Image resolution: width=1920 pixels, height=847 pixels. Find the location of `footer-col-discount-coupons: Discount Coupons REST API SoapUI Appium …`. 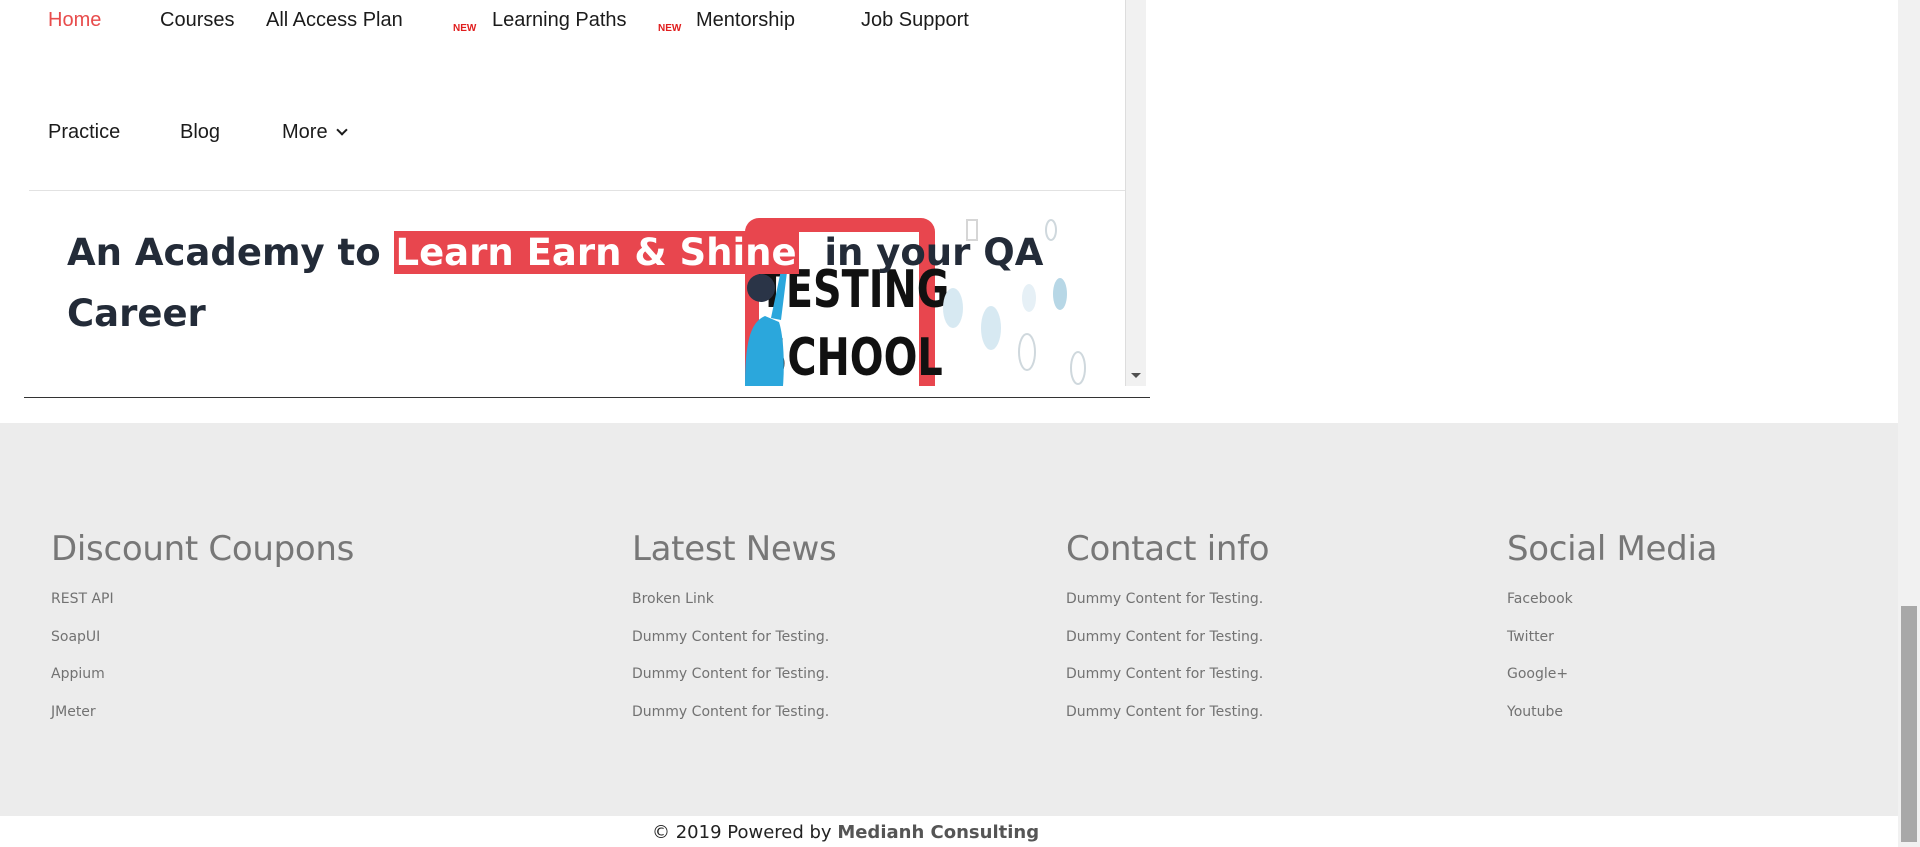

footer-col-discount-coupons: Discount Coupons REST API SoapUI Appium … is located at coordinates (202, 635).